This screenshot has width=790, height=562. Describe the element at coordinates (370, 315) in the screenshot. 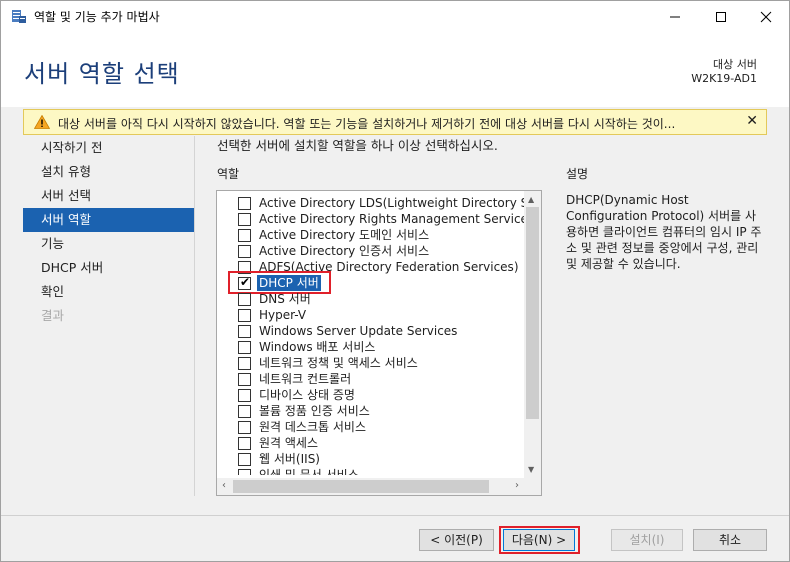

I see `role-list-item: Hyper-V` at that location.